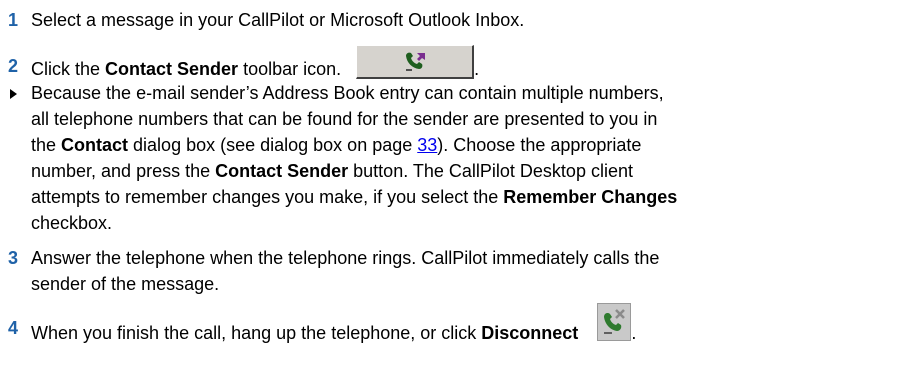  What do you see at coordinates (590, 197) in the screenshot?
I see `remember-changes-label: Remember Changes` at bounding box center [590, 197].